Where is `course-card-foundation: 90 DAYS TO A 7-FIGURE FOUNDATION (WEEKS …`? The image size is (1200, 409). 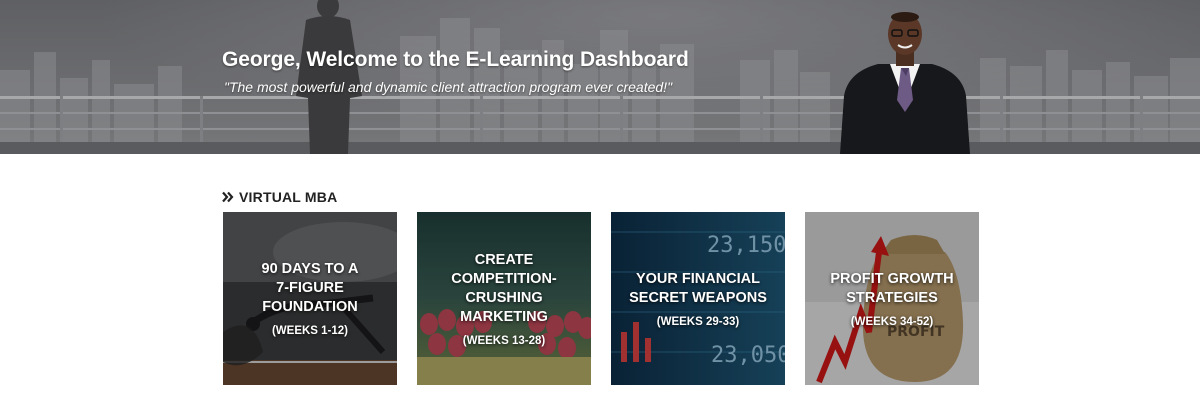 course-card-foundation: 90 DAYS TO A 7-FIGURE FOUNDATION (WEEKS … is located at coordinates (310, 298).